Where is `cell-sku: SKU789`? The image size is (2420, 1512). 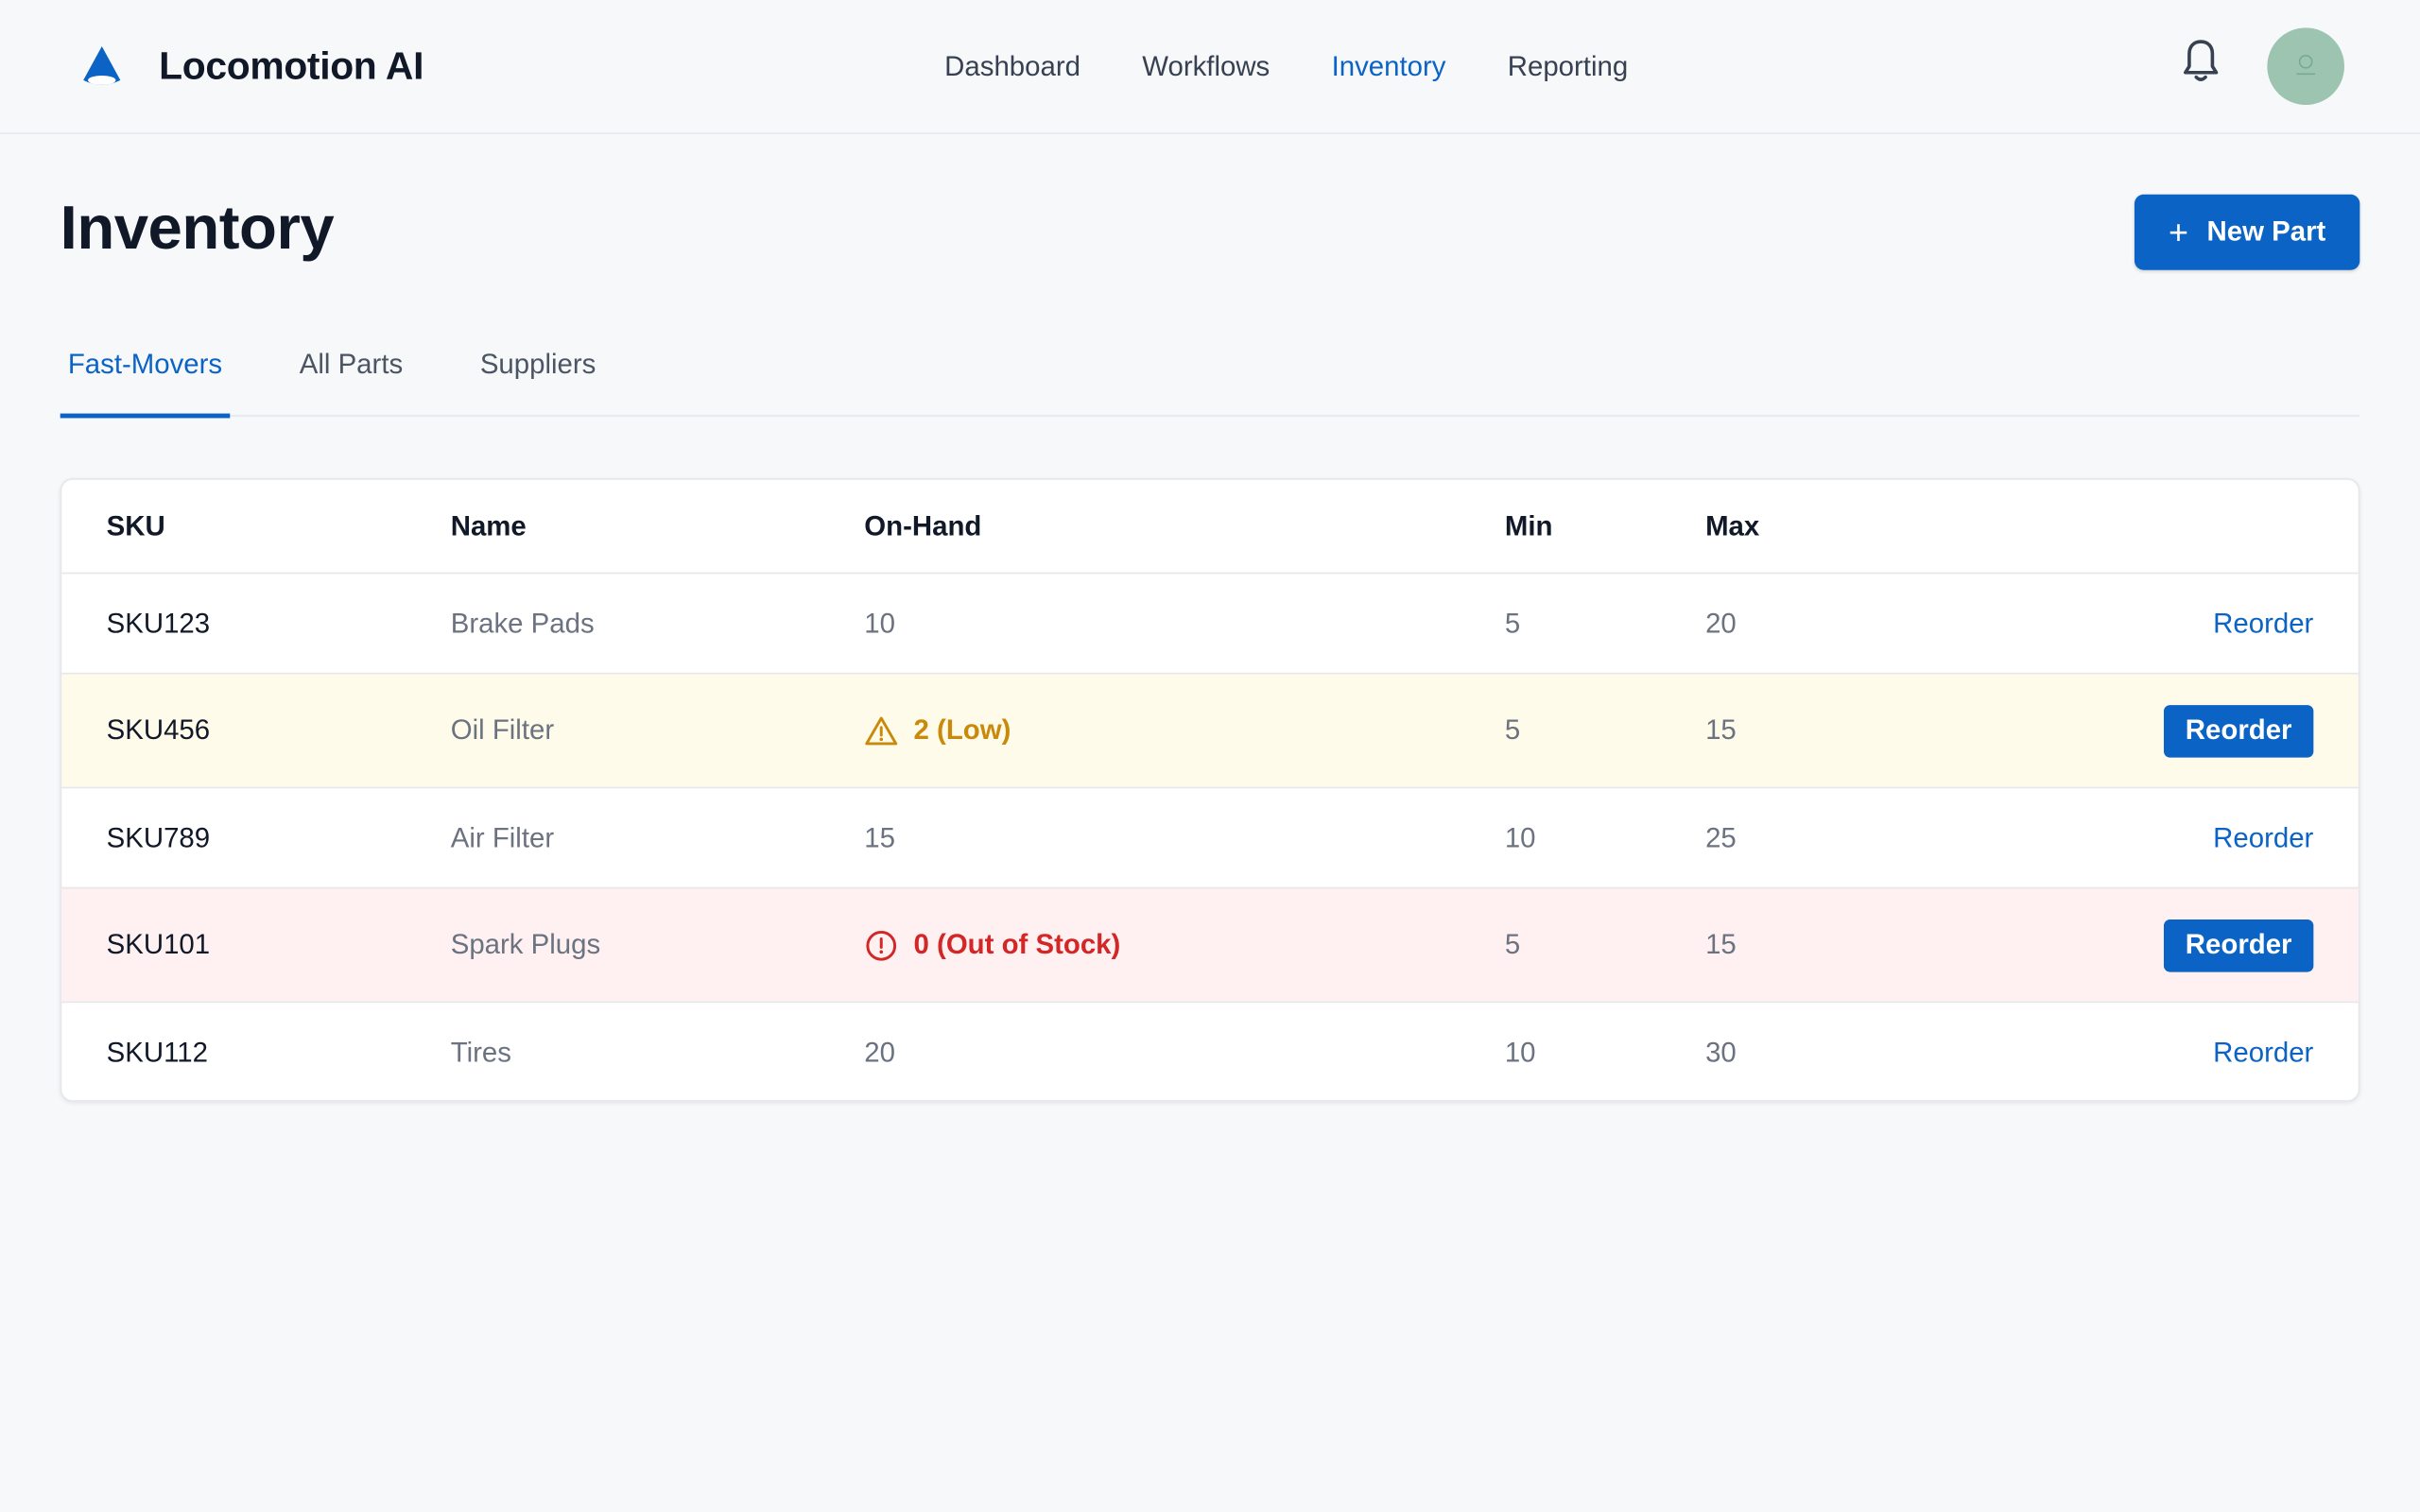 cell-sku: SKU789 is located at coordinates (158, 837).